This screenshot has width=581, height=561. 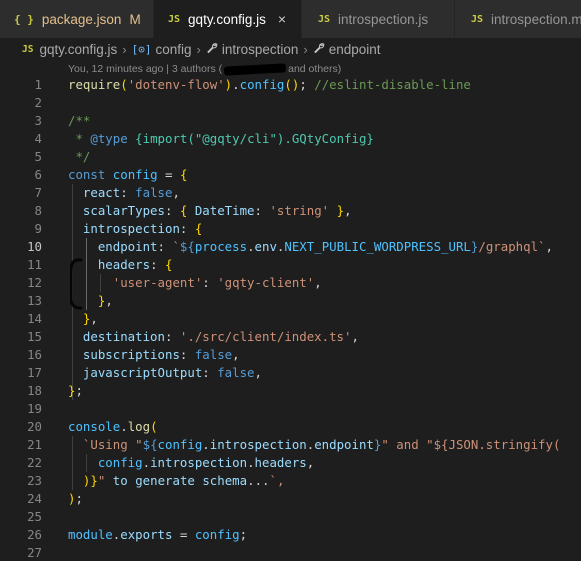 I want to click on line-number: 3, so click(x=38, y=120).